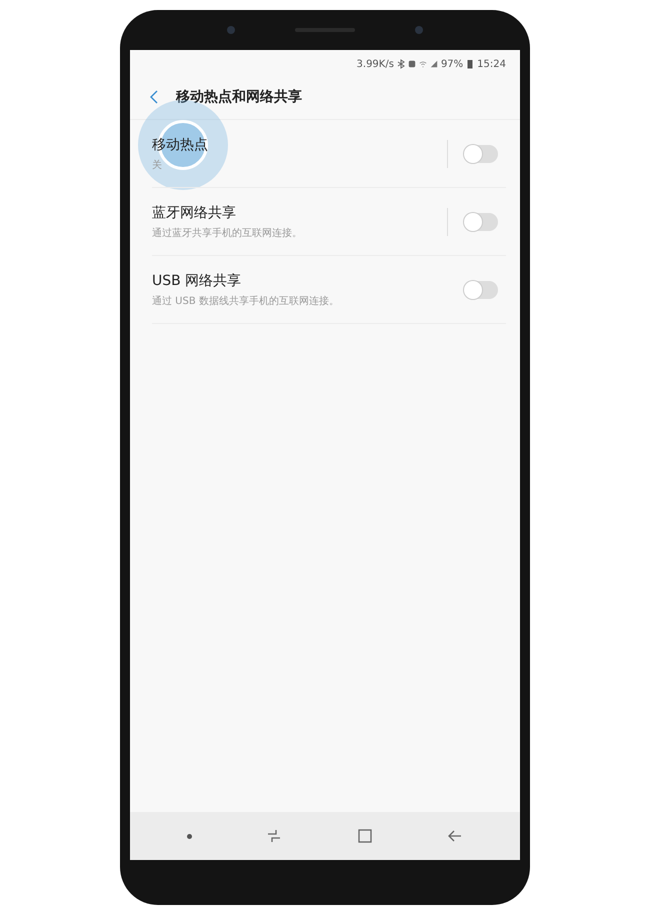  I want to click on row-title: 移动热点, so click(180, 145).